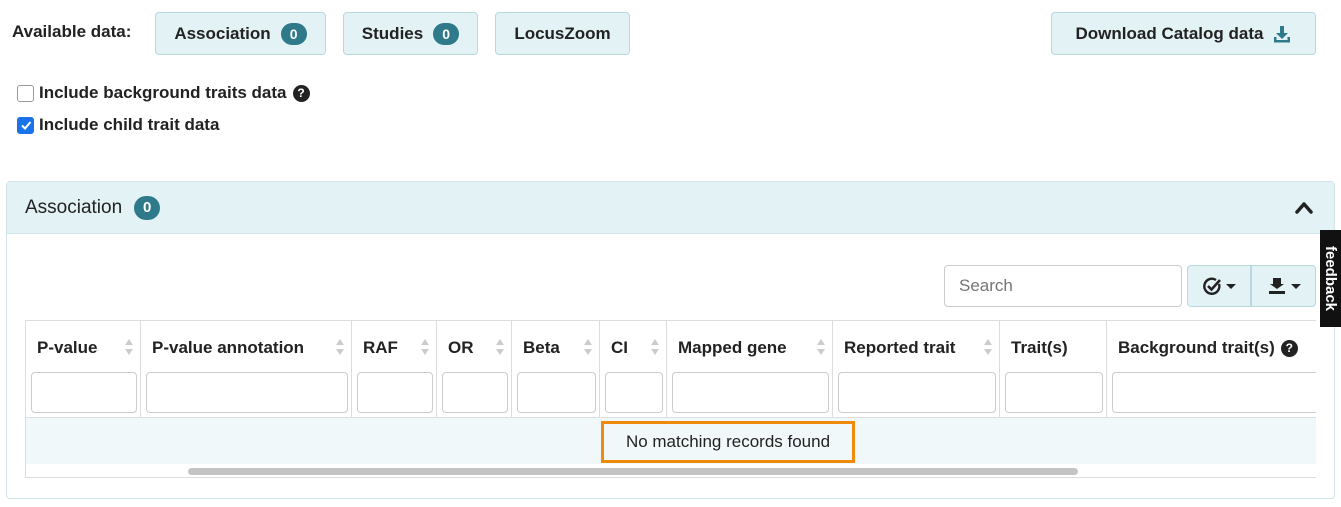 The image size is (1341, 507). I want to click on column-header-p-value-annotation: P-value annotation, so click(246, 369).